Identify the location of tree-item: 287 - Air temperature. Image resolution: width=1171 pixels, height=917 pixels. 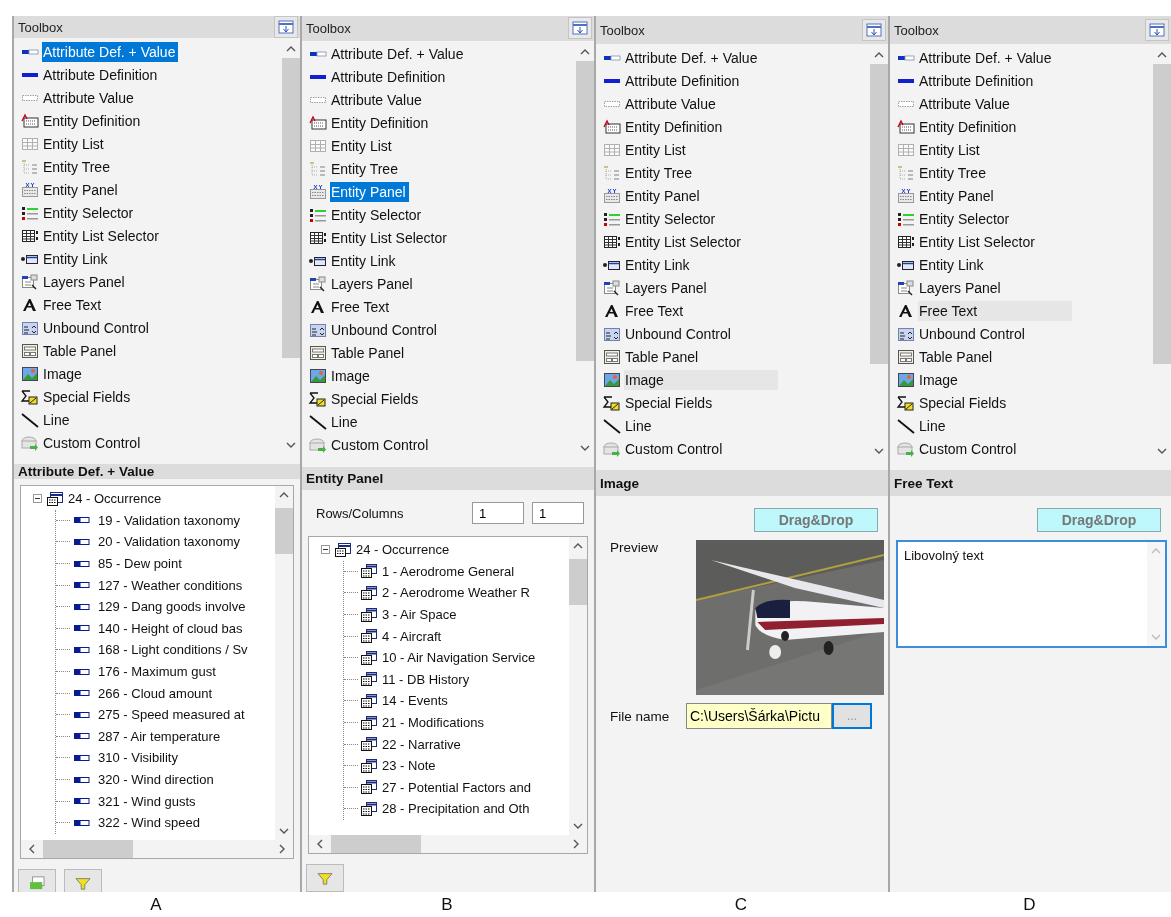
(159, 736).